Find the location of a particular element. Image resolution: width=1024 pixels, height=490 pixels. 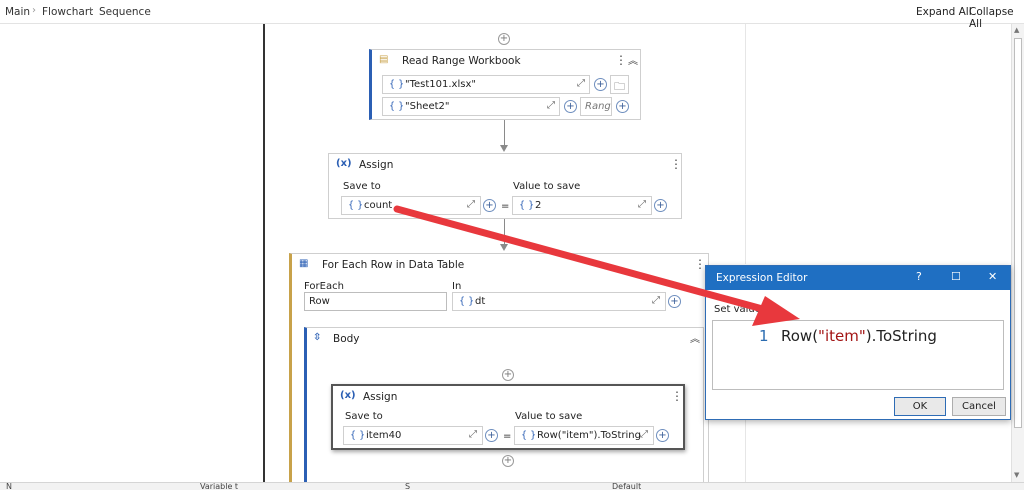

scroll-up-icon: ▲ is located at coordinates (1016, 30).